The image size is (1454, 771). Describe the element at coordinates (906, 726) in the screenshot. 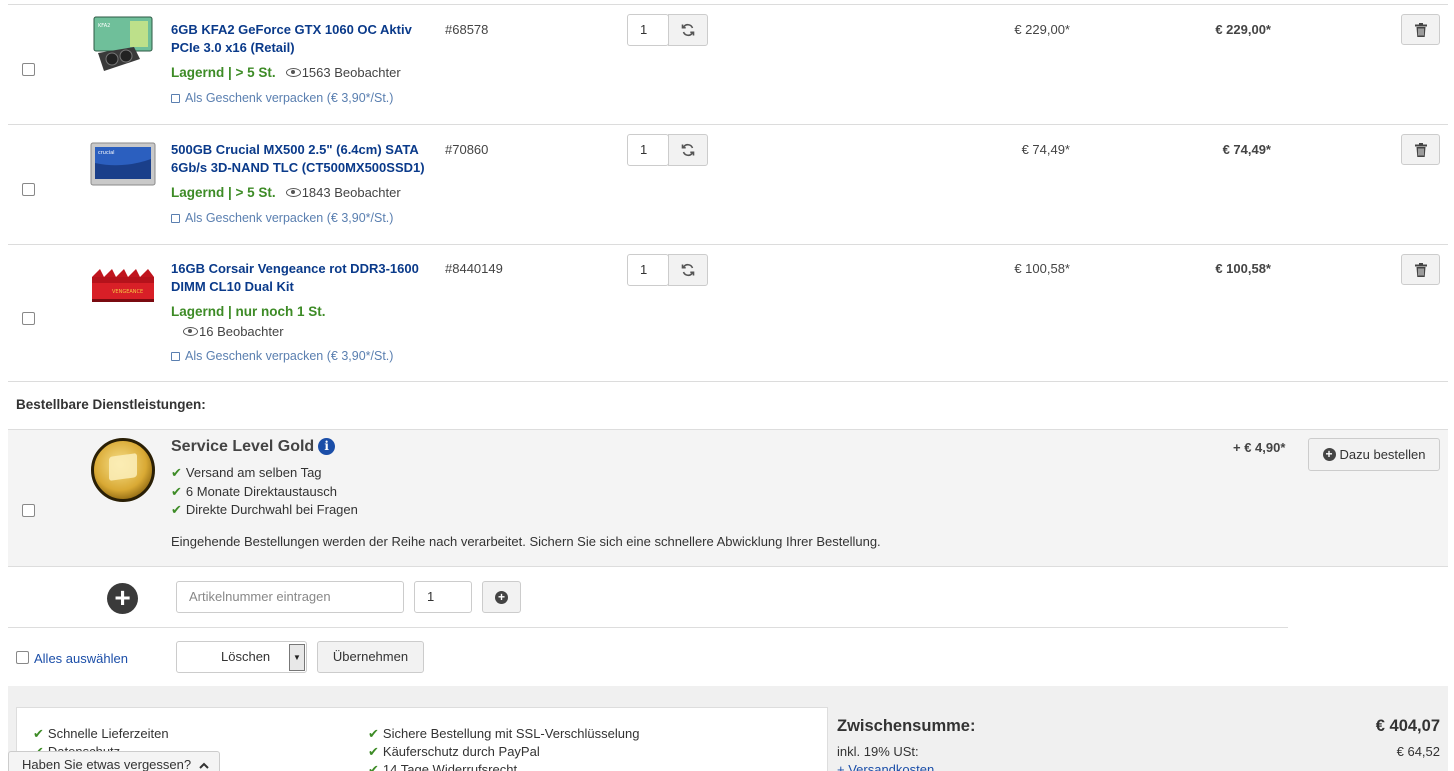

I see `subtotal-label: Zwischensumme:` at that location.